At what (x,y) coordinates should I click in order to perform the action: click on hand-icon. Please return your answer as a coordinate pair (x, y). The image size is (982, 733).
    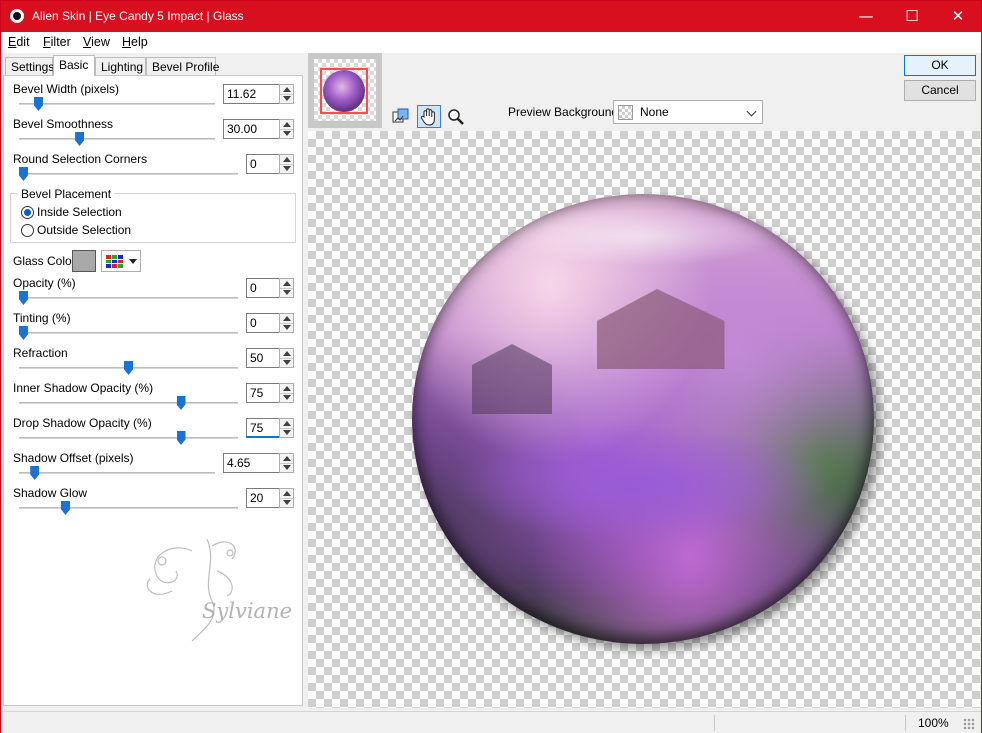
    Looking at the image, I should click on (427, 117).